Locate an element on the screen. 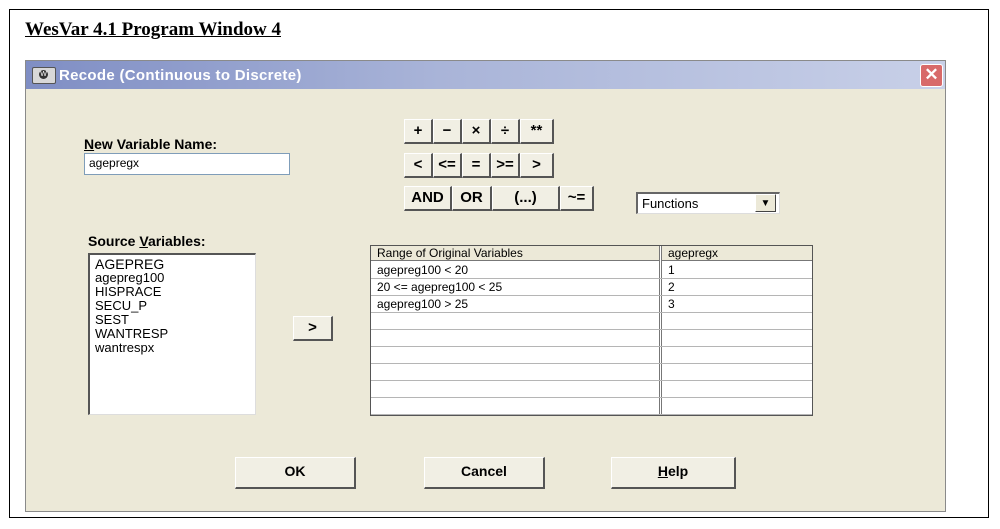 The height and width of the screenshot is (529, 1000). cancel-button: Cancel is located at coordinates (484, 473).